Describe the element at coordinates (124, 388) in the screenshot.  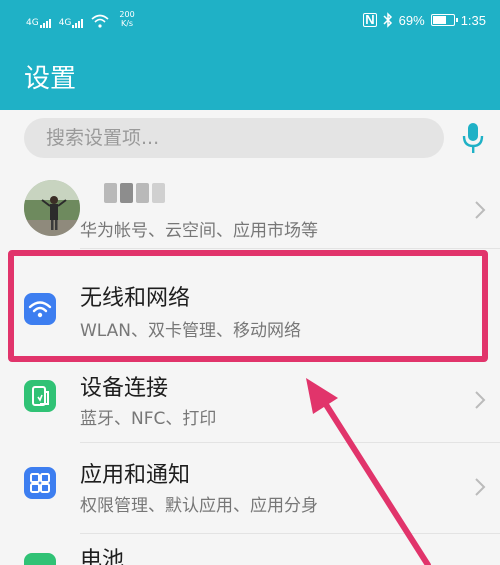
I see `settings-item-title: 设备连接` at that location.